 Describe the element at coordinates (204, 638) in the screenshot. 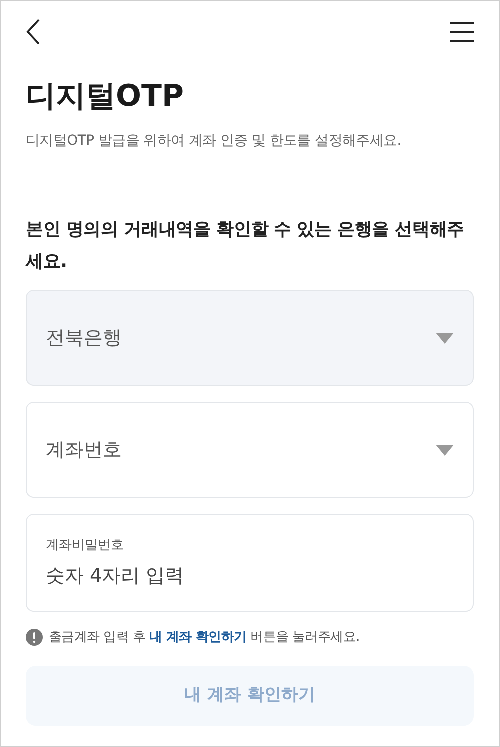

I see `notice-text: 출금계좌 입력 후 내 계좌 확인하기 버튼을 눌러주세요.` at that location.